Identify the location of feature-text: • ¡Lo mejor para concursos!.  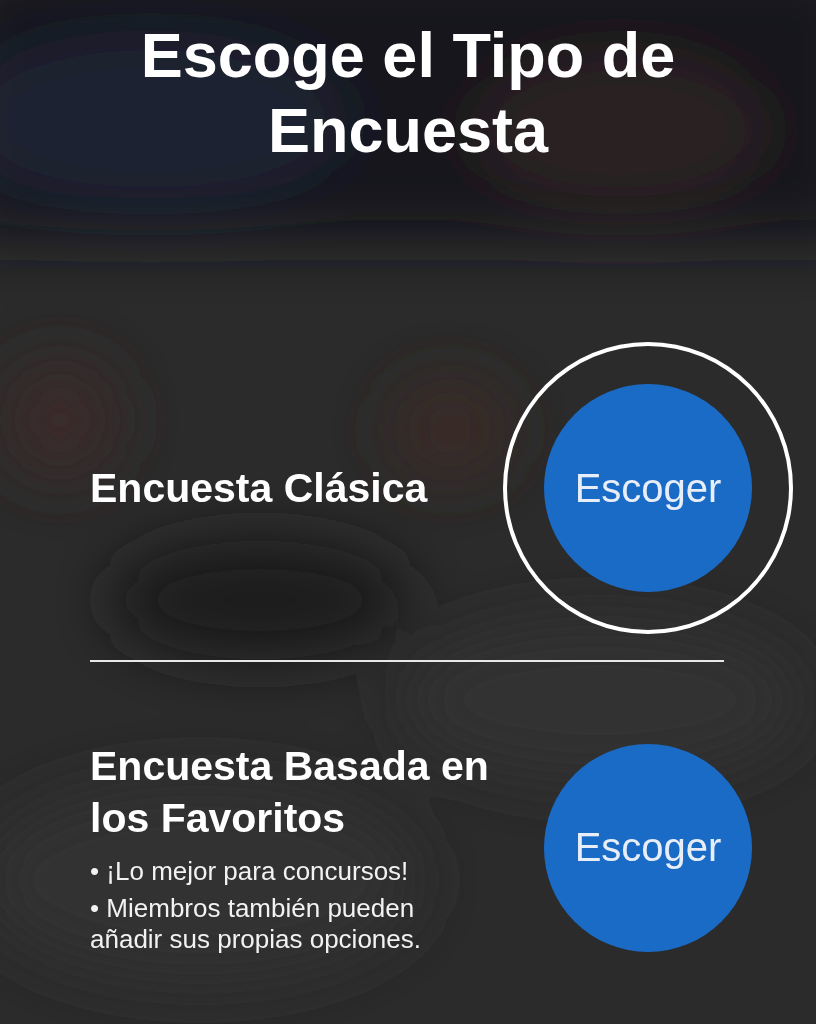
(250, 871).